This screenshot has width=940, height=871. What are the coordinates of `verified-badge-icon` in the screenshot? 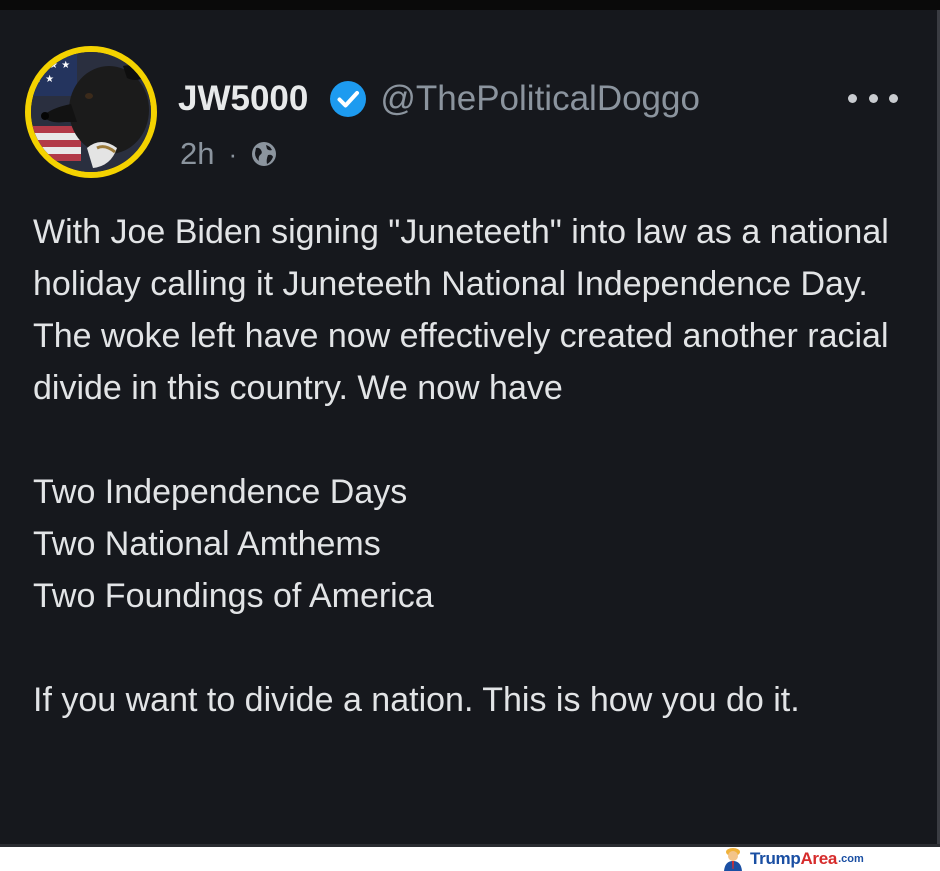 It's located at (348, 99).